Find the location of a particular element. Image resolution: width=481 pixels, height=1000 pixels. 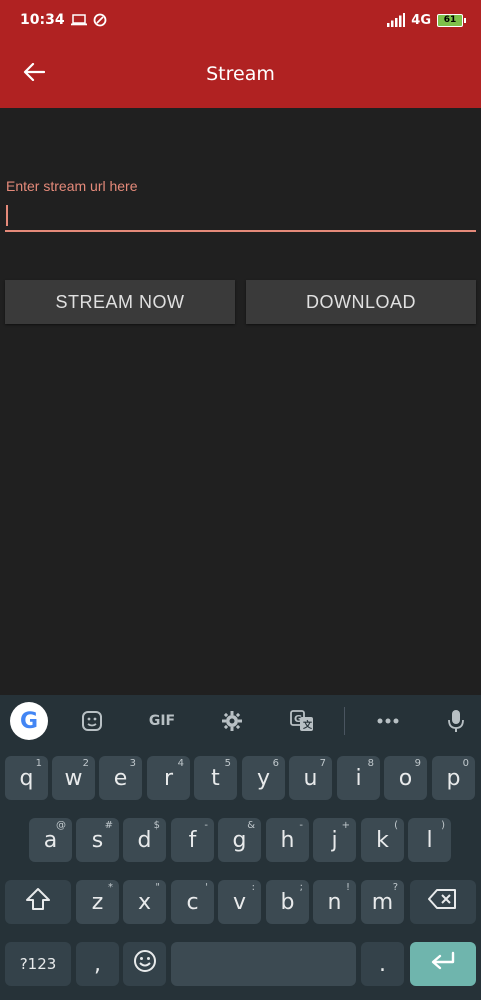

stream-url-input is located at coordinates (240, 215).